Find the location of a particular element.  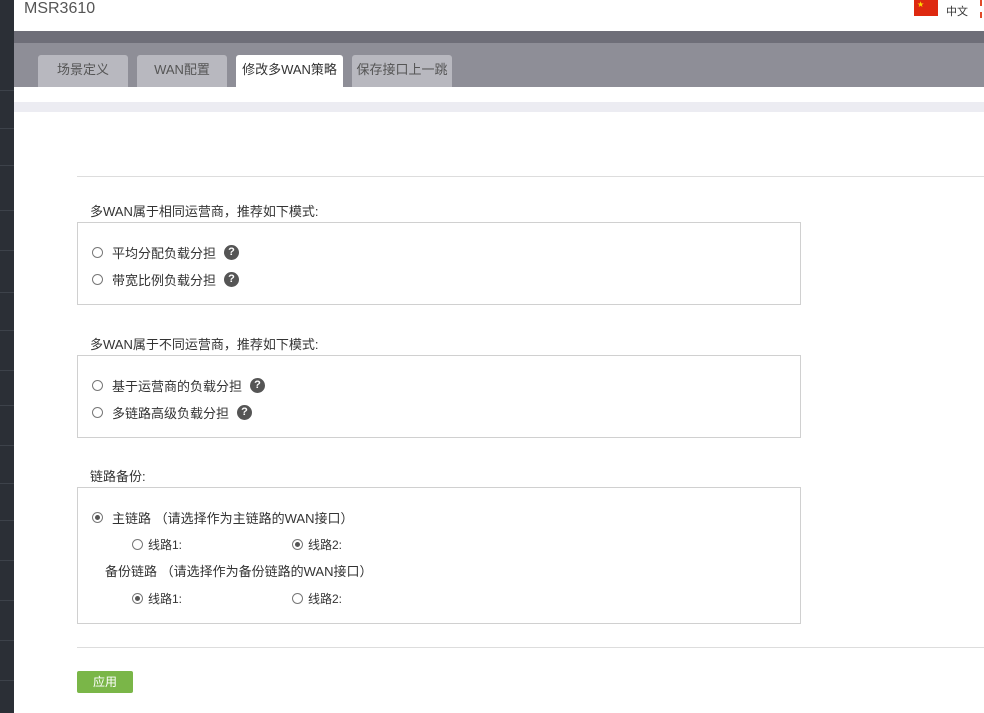

secondary-line-2: 线路2: is located at coordinates (317, 598).